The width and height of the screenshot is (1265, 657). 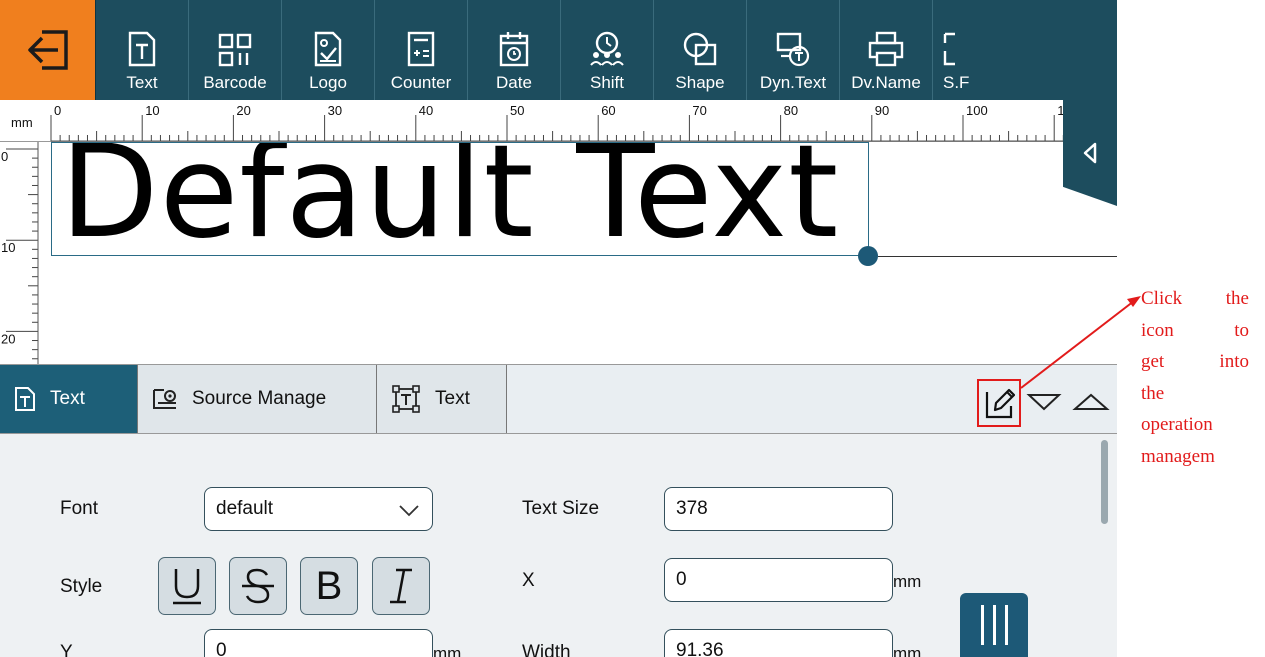 What do you see at coordinates (401, 586) in the screenshot?
I see `italic-button` at bounding box center [401, 586].